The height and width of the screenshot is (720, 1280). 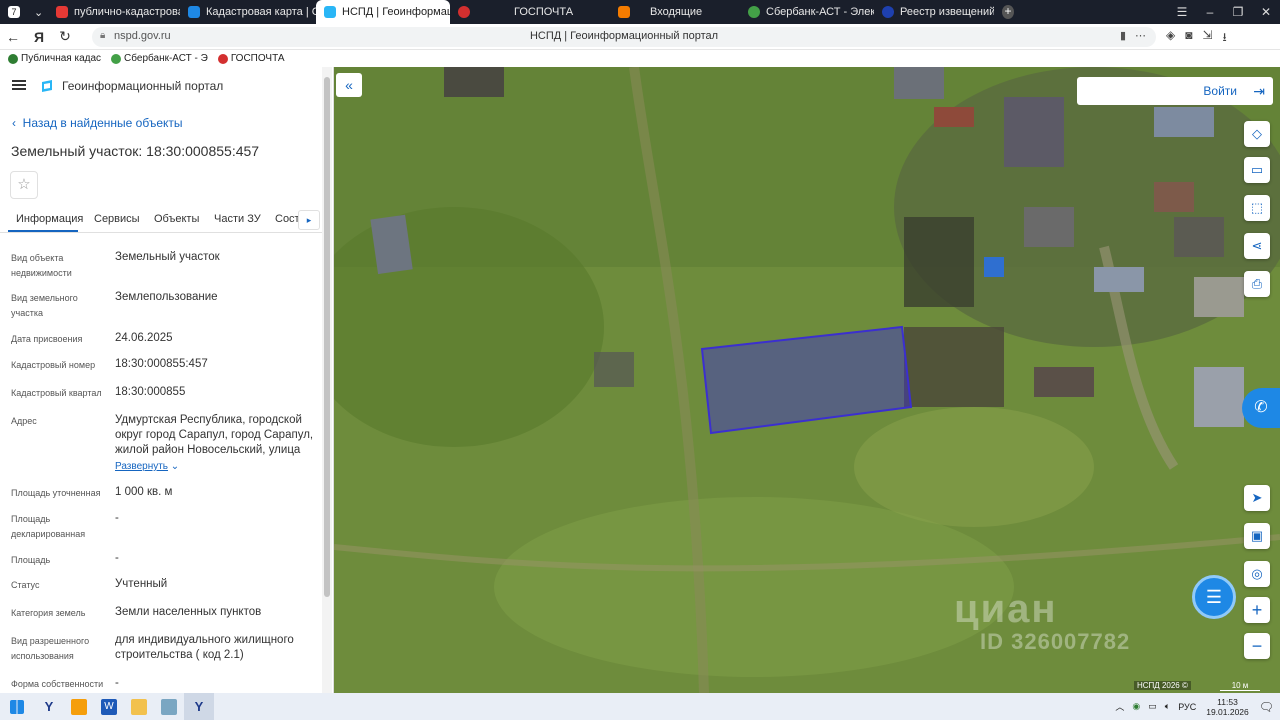 What do you see at coordinates (144, 338) in the screenshot?
I see `attr-value: 24.06.2025` at bounding box center [144, 338].